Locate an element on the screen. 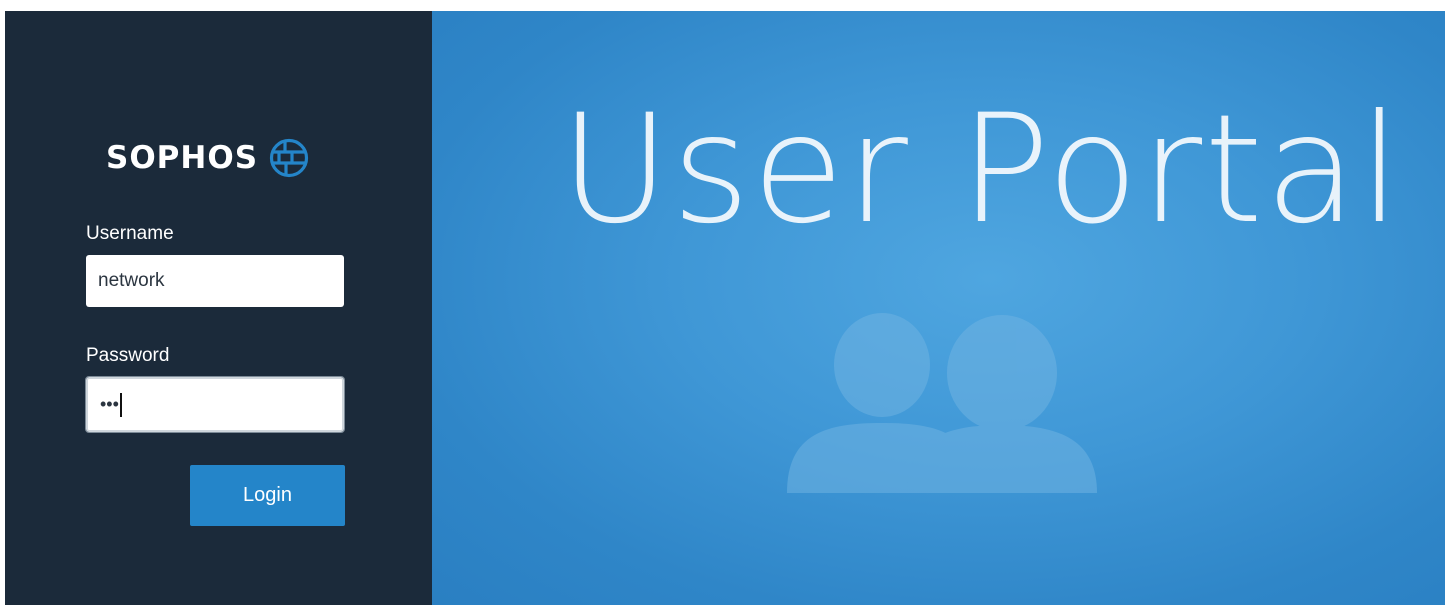 Image resolution: width=1450 pixels, height=605 pixels. sophos-logo: SOPHOS is located at coordinates (208, 158).